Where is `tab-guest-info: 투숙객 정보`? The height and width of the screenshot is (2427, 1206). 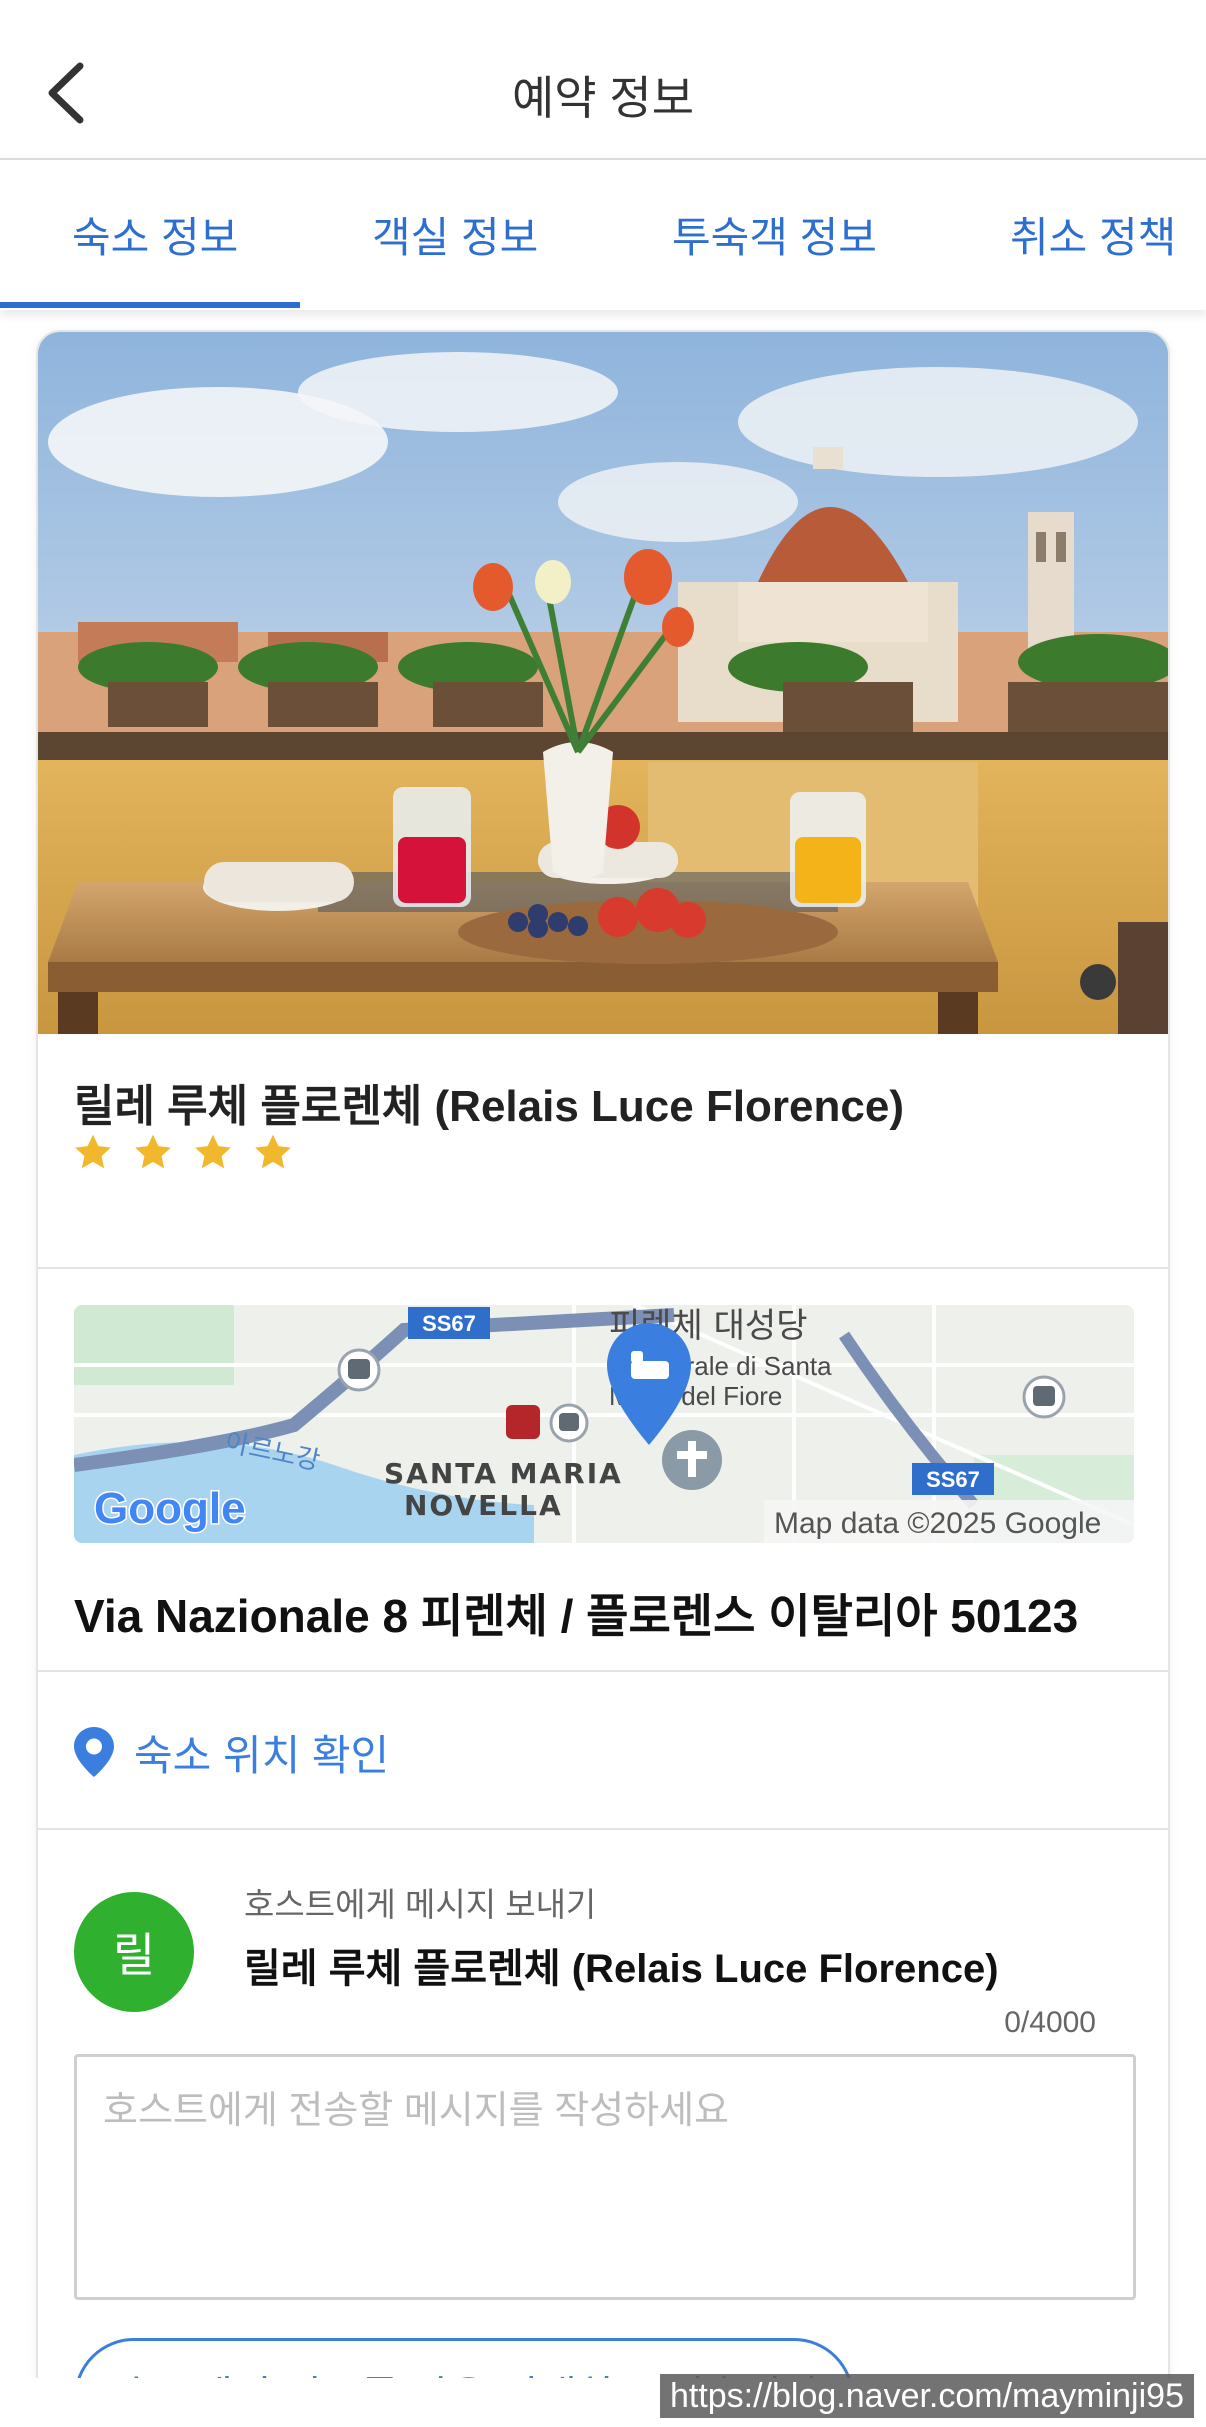
tab-guest-info: 투숙객 정보 is located at coordinates (774, 234).